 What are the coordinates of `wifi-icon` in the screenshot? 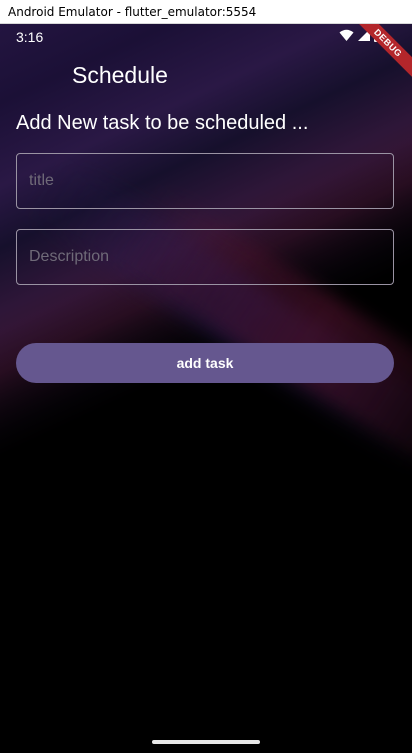 It's located at (346, 35).